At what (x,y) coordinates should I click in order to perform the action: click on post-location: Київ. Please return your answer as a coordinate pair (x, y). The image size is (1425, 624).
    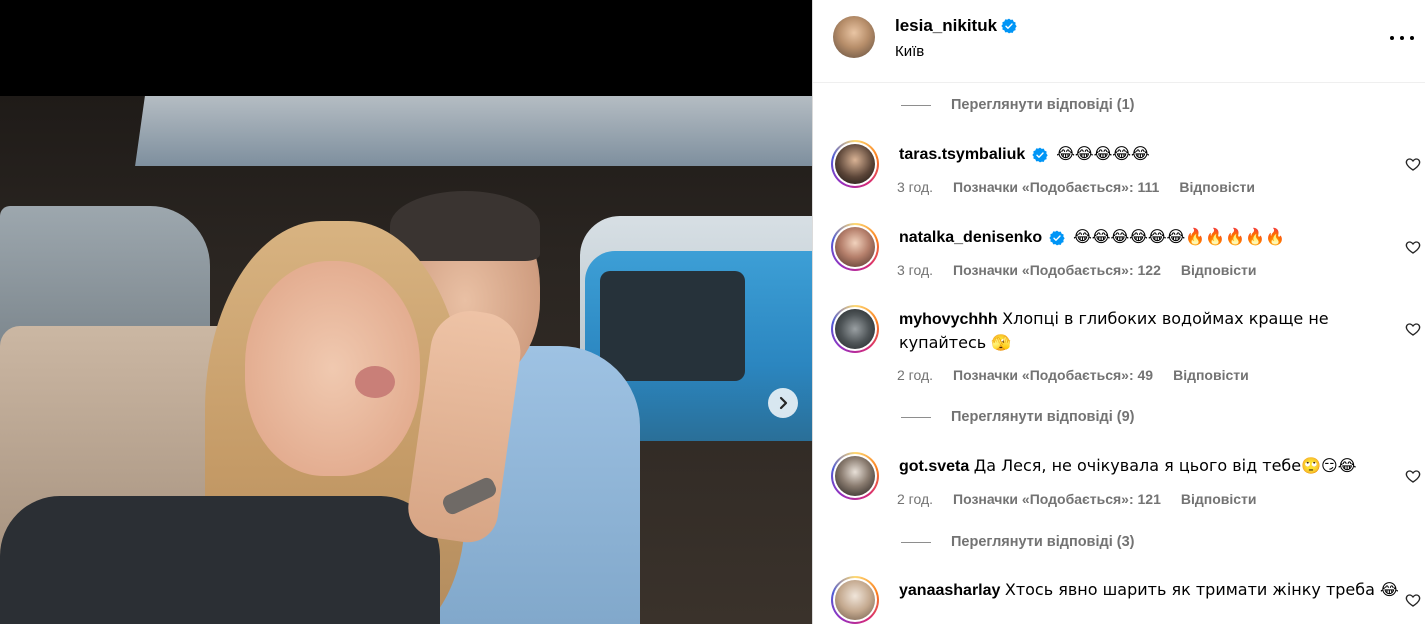
    Looking at the image, I should click on (909, 51).